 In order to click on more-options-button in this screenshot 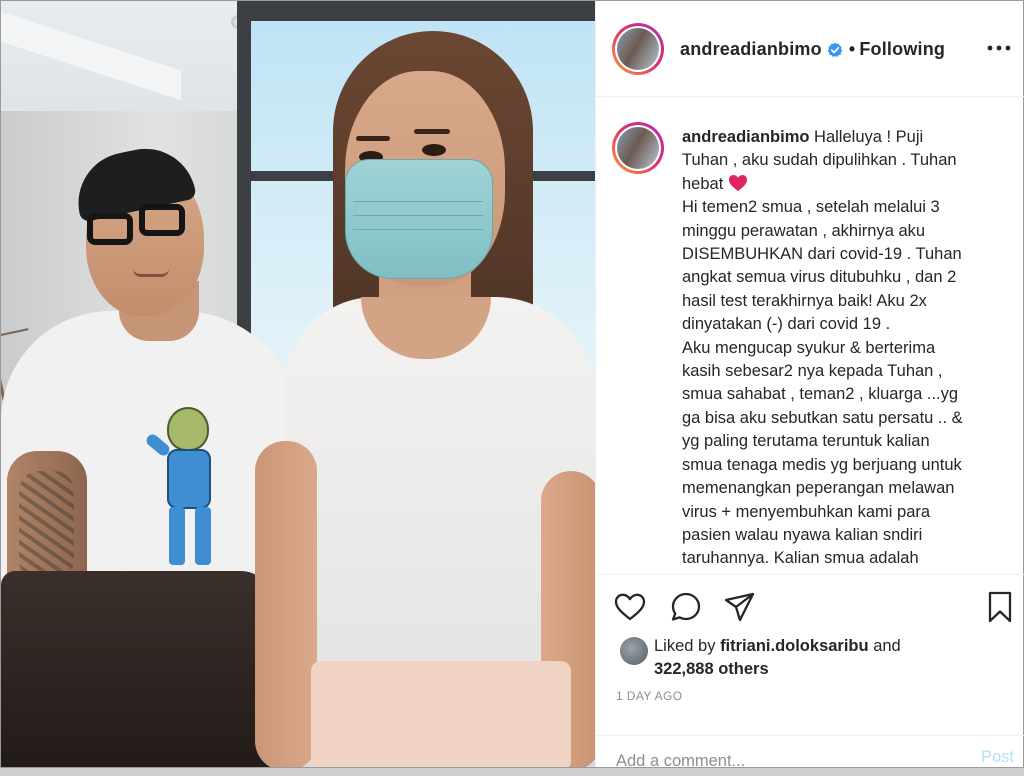, I will do `click(999, 48)`.